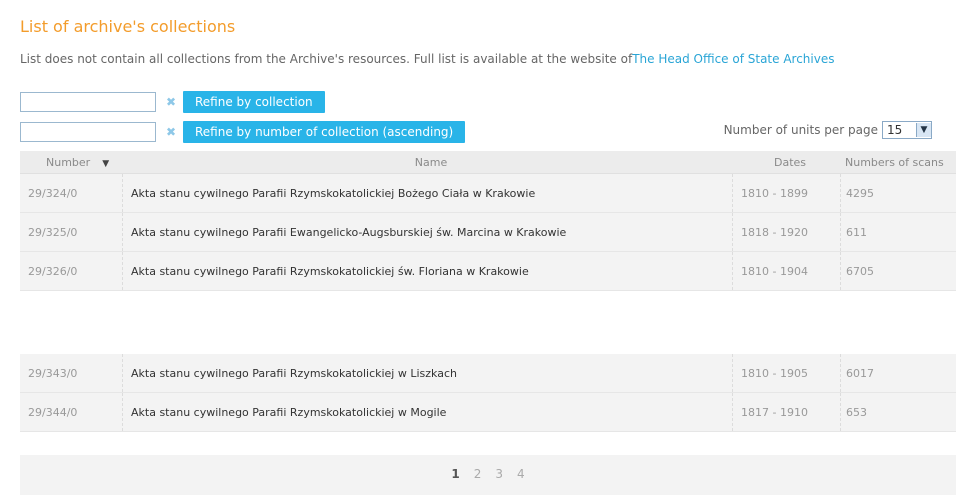 Image resolution: width=956 pixels, height=495 pixels. Describe the element at coordinates (923, 130) in the screenshot. I see `chevron-down-icon: ▼` at that location.